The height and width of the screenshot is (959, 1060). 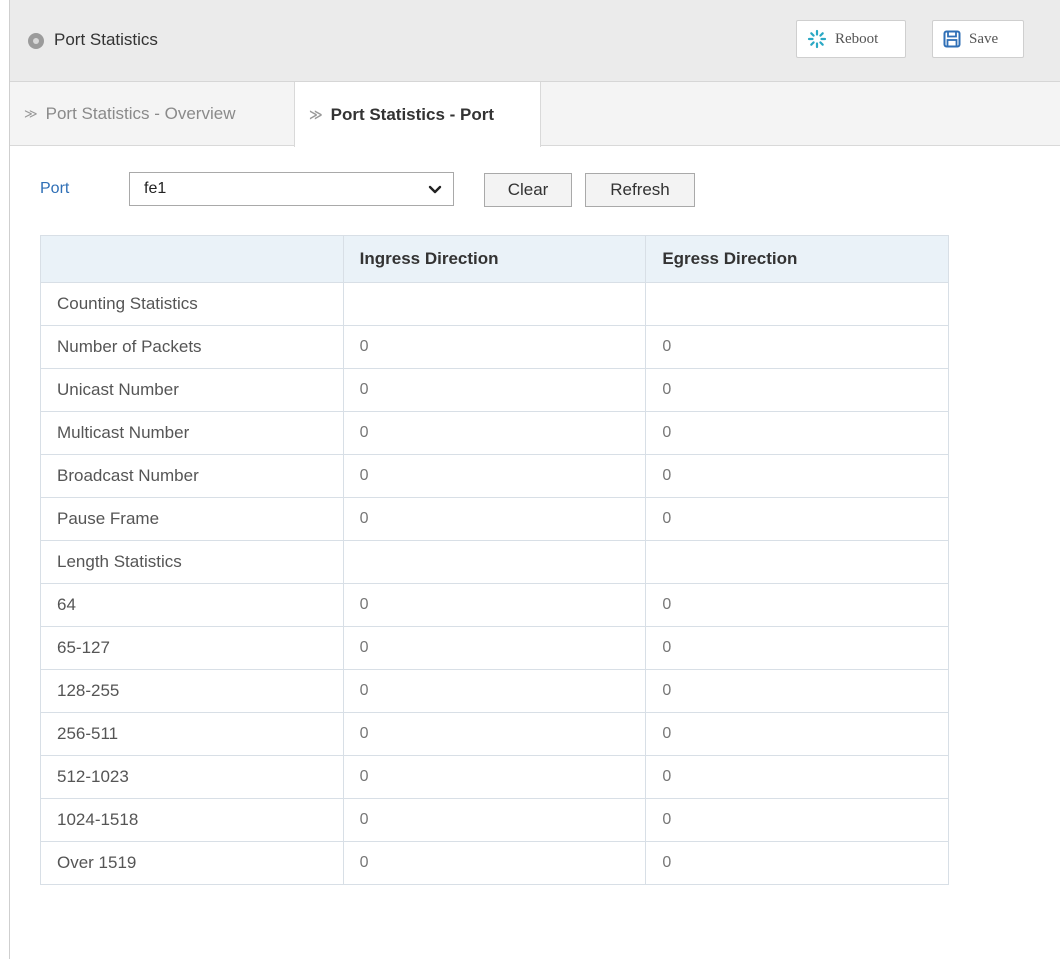 I want to click on clear-button: Clear, so click(x=528, y=190).